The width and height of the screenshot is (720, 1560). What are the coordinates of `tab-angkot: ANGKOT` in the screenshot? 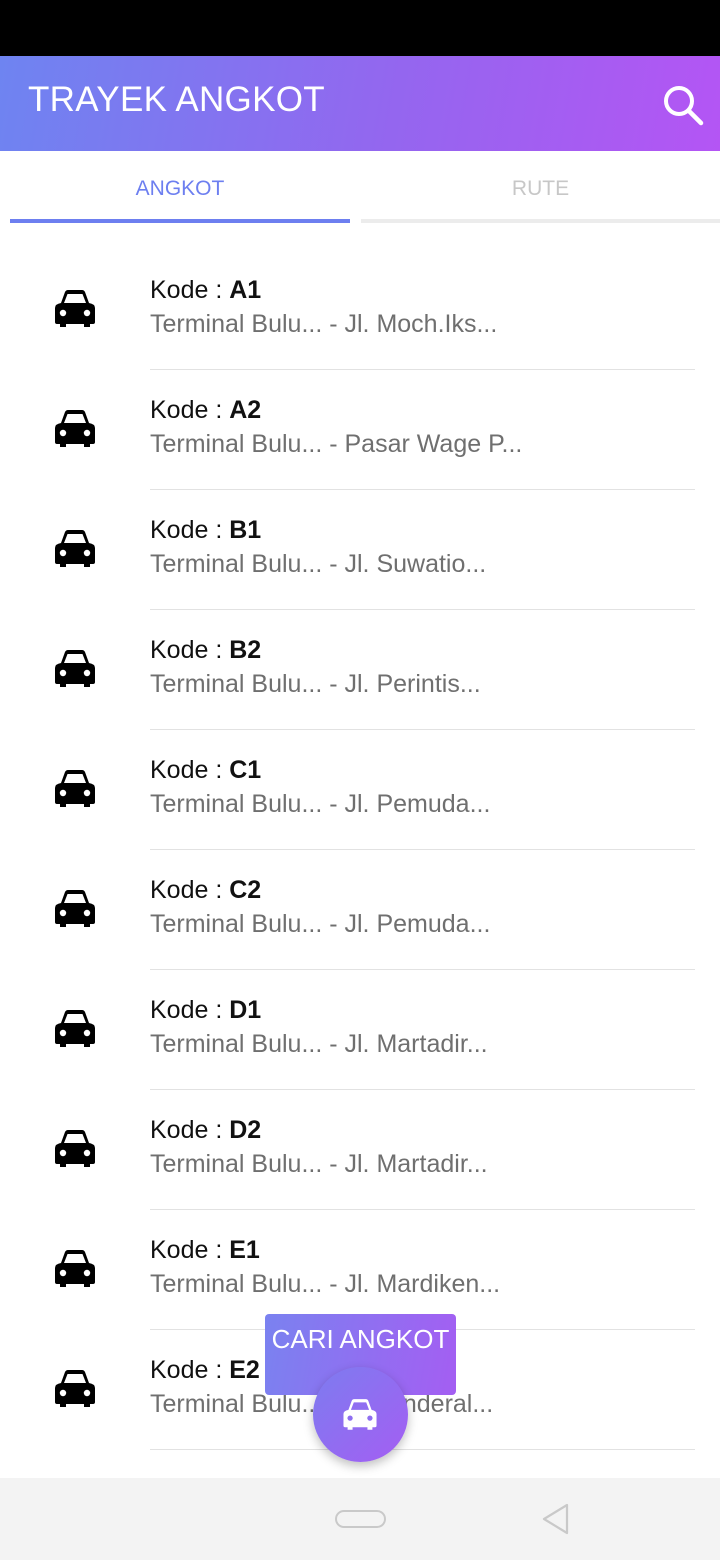 It's located at (180, 187).